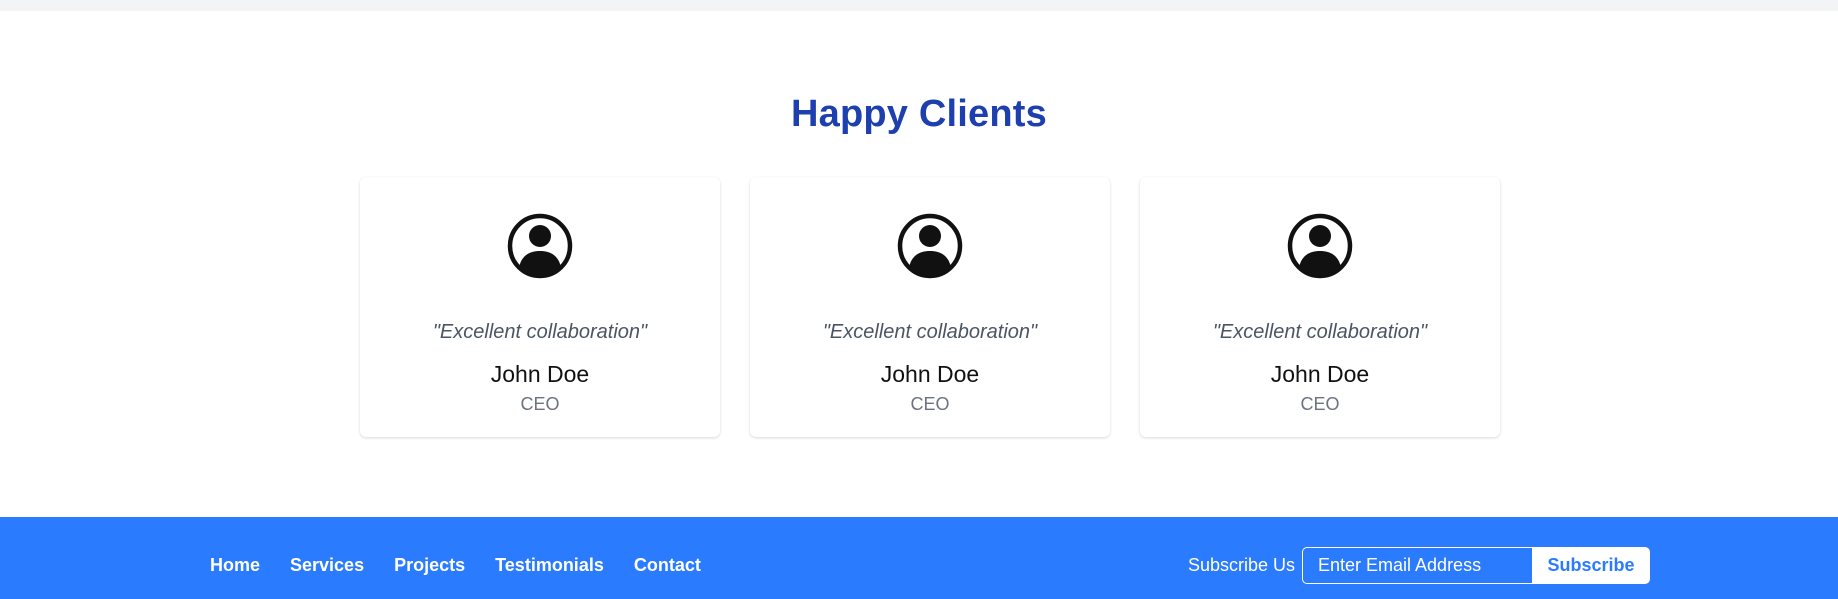 The image size is (1838, 599). Describe the element at coordinates (1242, 565) in the screenshot. I see `subscribe-label: Subscribe Us` at that location.